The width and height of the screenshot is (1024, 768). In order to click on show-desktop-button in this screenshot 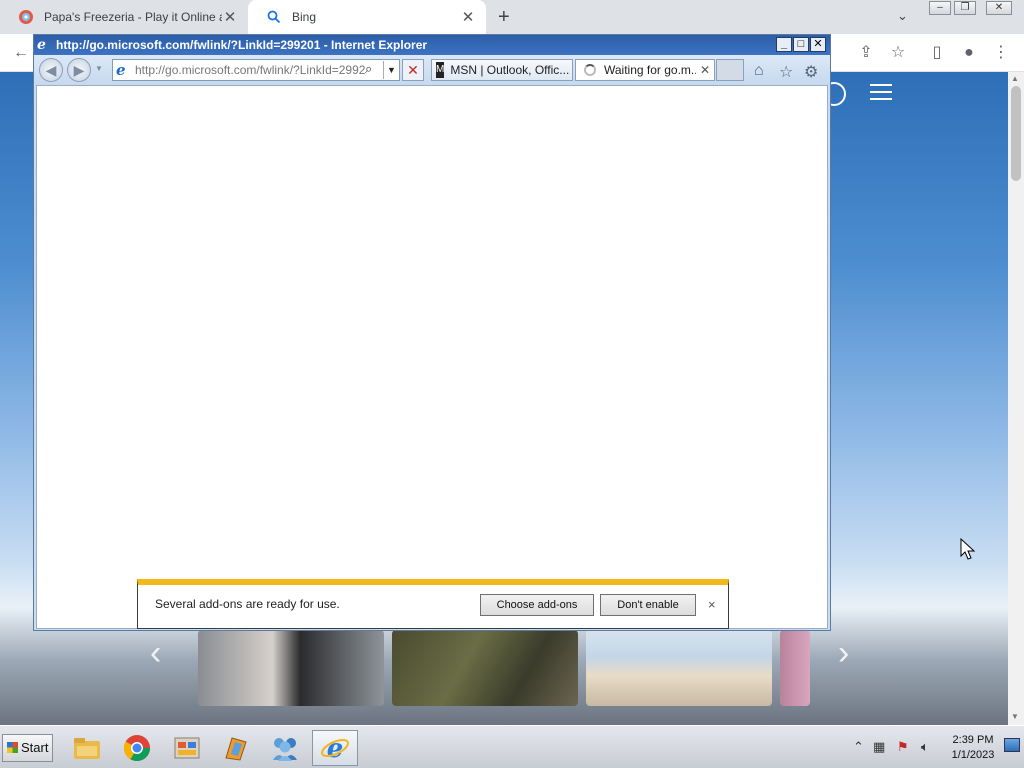, I will do `click(1012, 745)`.